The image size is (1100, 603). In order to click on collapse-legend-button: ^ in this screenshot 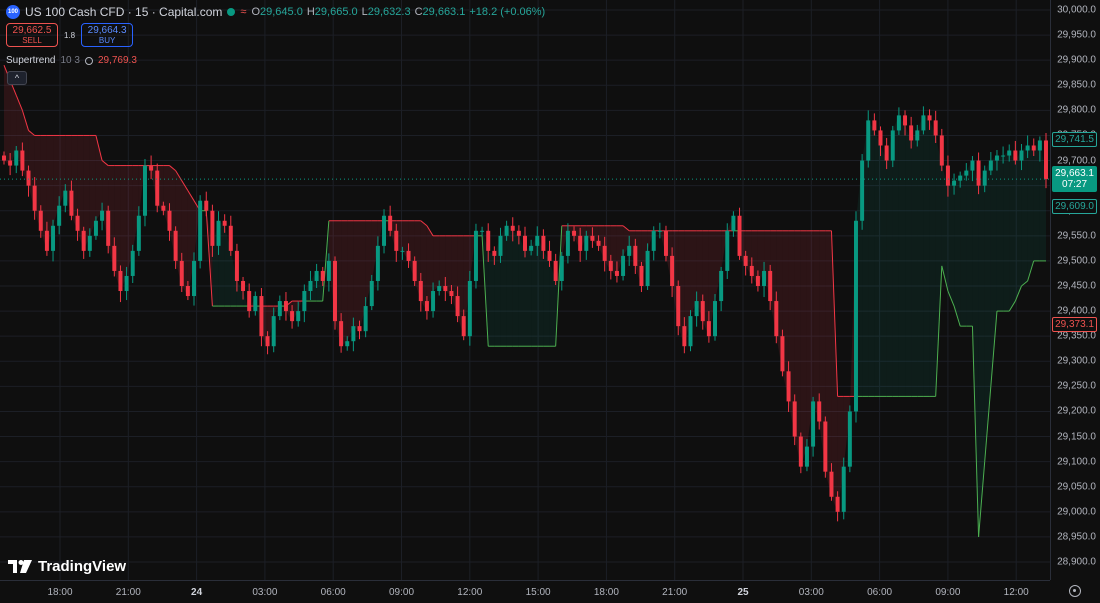, I will do `click(17, 78)`.